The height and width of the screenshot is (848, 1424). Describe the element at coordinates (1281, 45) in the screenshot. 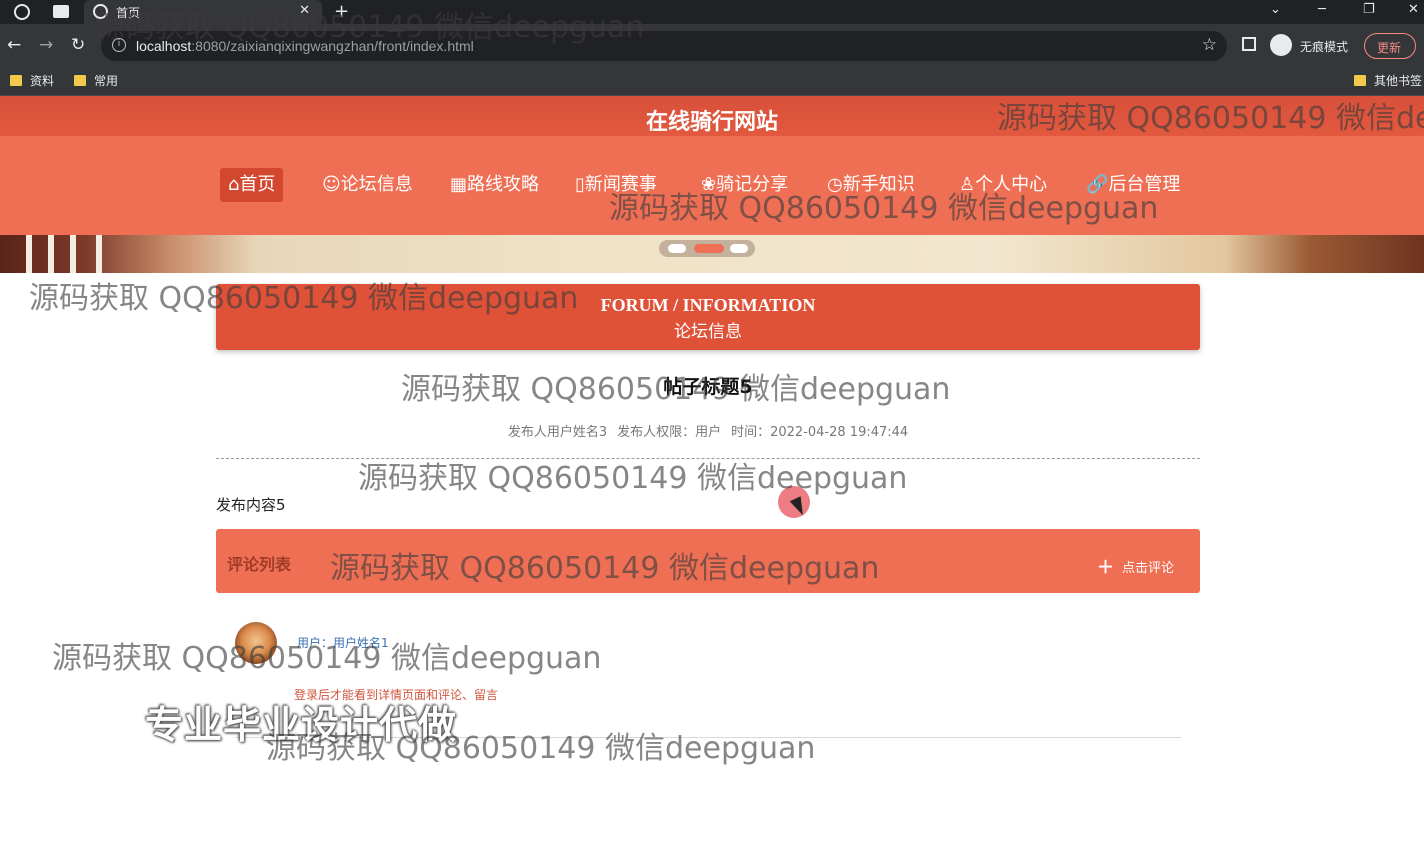

I see `incognito-icon` at that location.